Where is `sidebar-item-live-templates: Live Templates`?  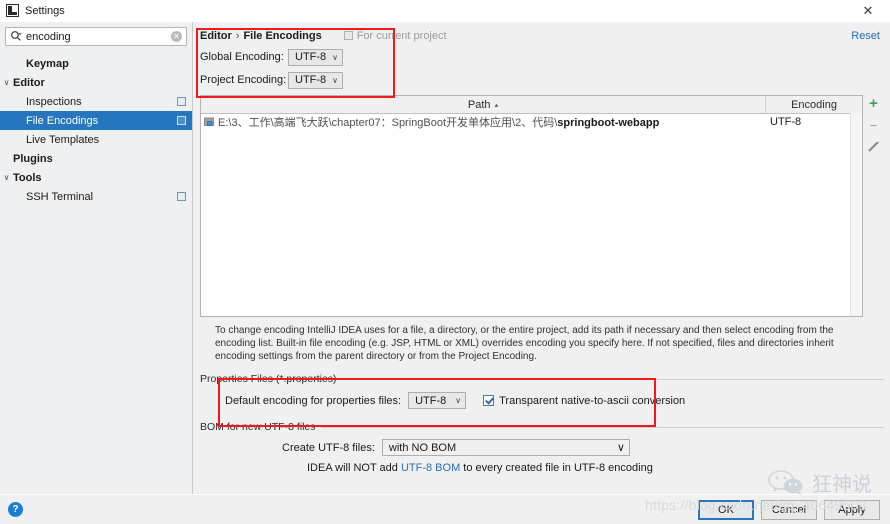 sidebar-item-live-templates: Live Templates is located at coordinates (96, 139).